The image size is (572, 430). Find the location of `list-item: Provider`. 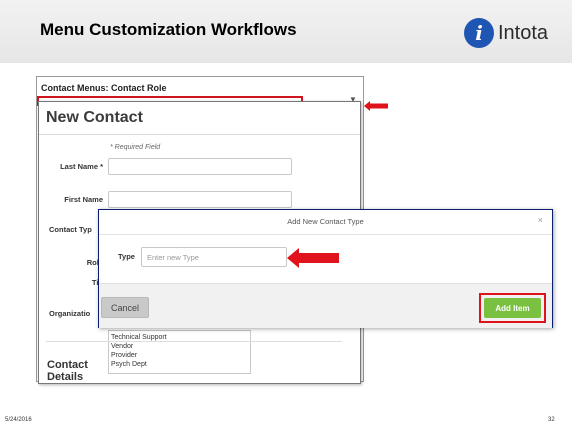

list-item: Provider is located at coordinates (179, 355).